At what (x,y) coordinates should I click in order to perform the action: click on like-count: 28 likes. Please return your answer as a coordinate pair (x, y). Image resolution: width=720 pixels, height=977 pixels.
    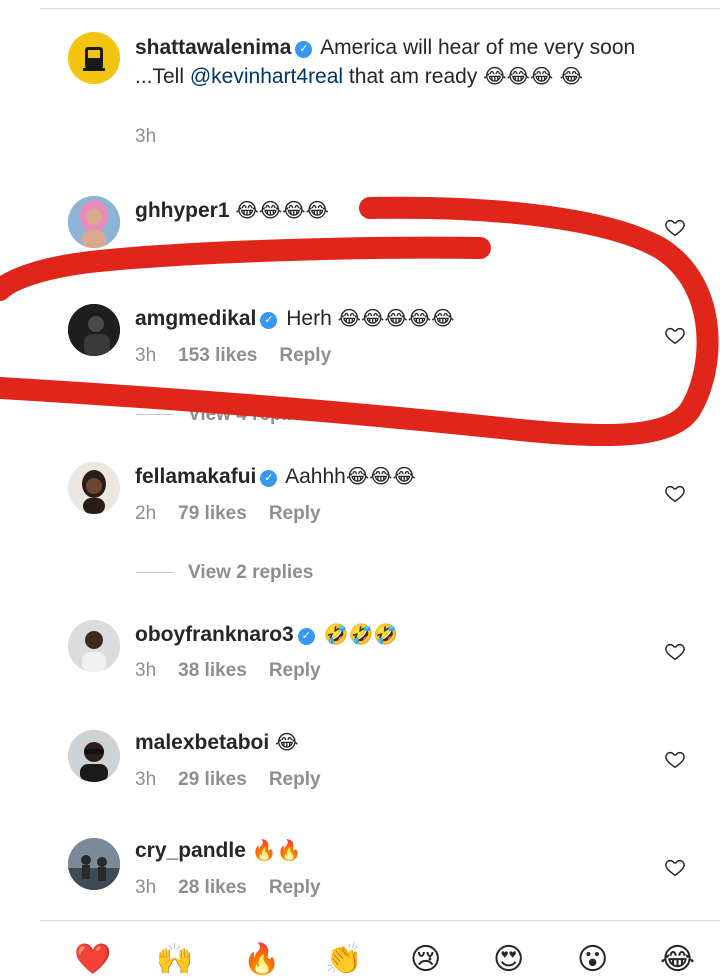
    Looking at the image, I should click on (212, 887).